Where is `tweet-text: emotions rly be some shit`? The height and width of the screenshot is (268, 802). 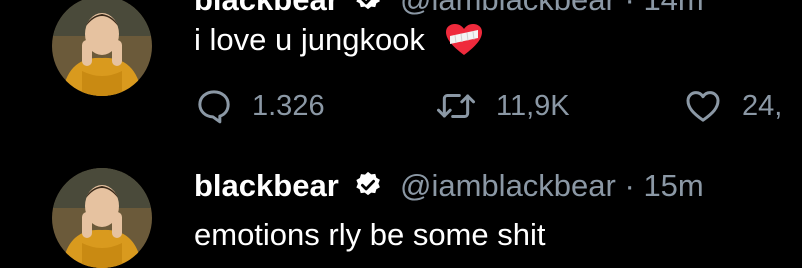 tweet-text: emotions rly be some shit is located at coordinates (369, 235).